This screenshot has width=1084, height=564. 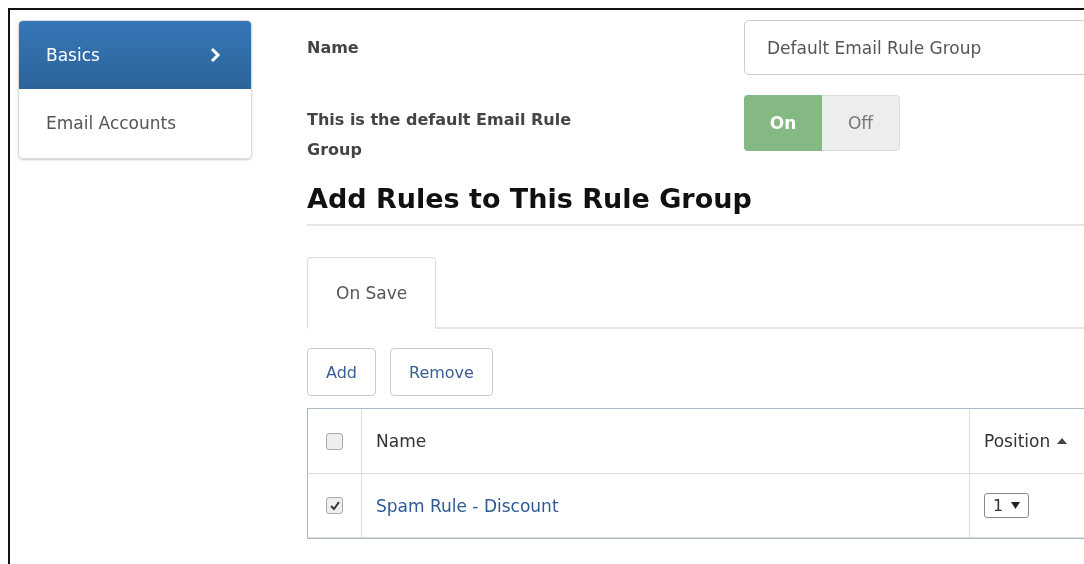 I want to click on field-label: Name, so click(x=333, y=47).